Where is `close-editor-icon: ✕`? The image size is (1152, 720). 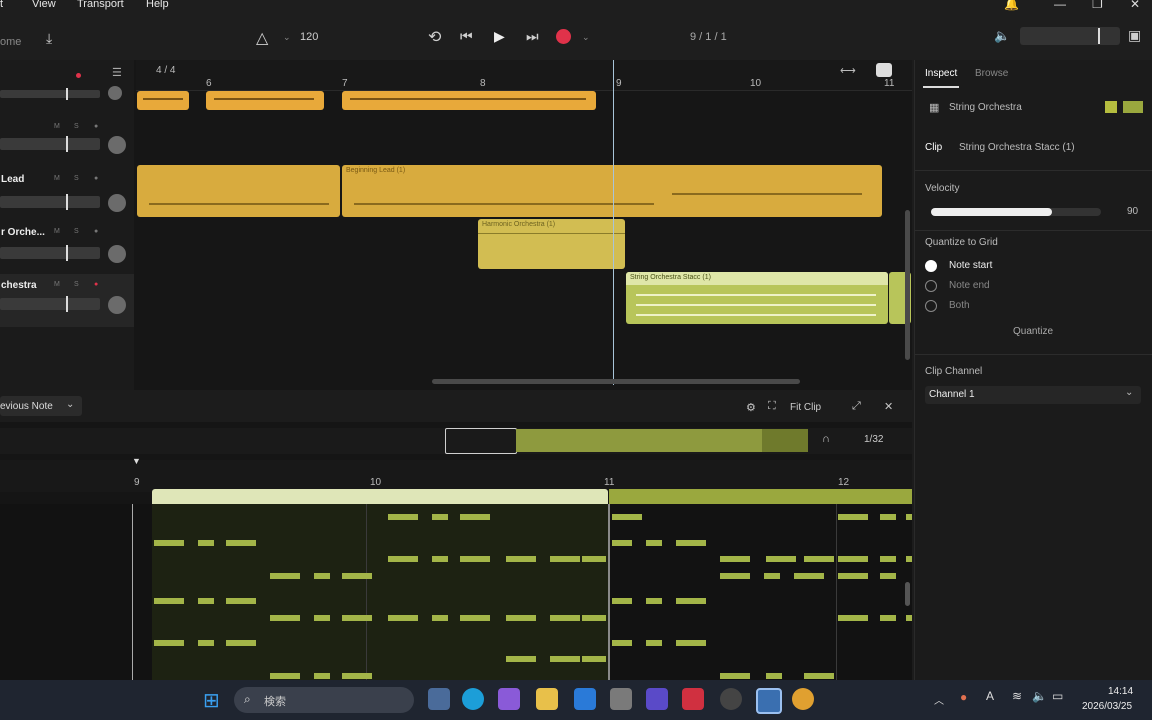 close-editor-icon: ✕ is located at coordinates (888, 406).